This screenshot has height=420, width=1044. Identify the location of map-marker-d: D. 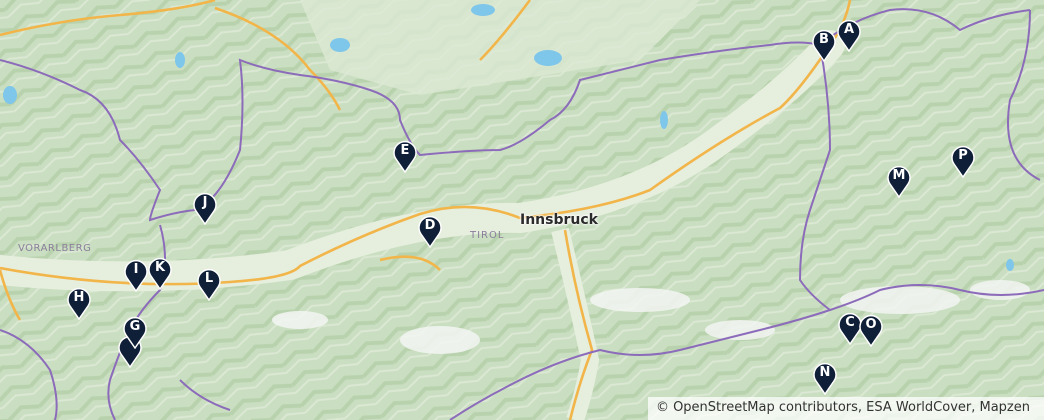
(430, 231).